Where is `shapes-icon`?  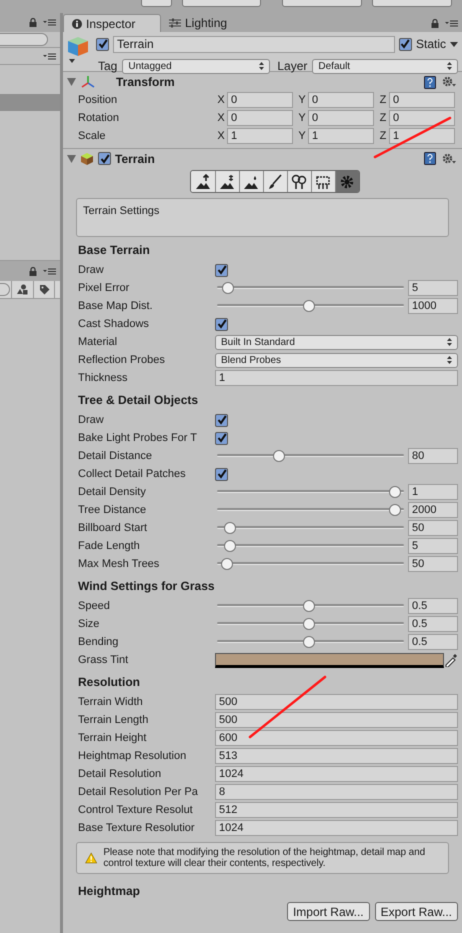
shapes-icon is located at coordinates (22, 289).